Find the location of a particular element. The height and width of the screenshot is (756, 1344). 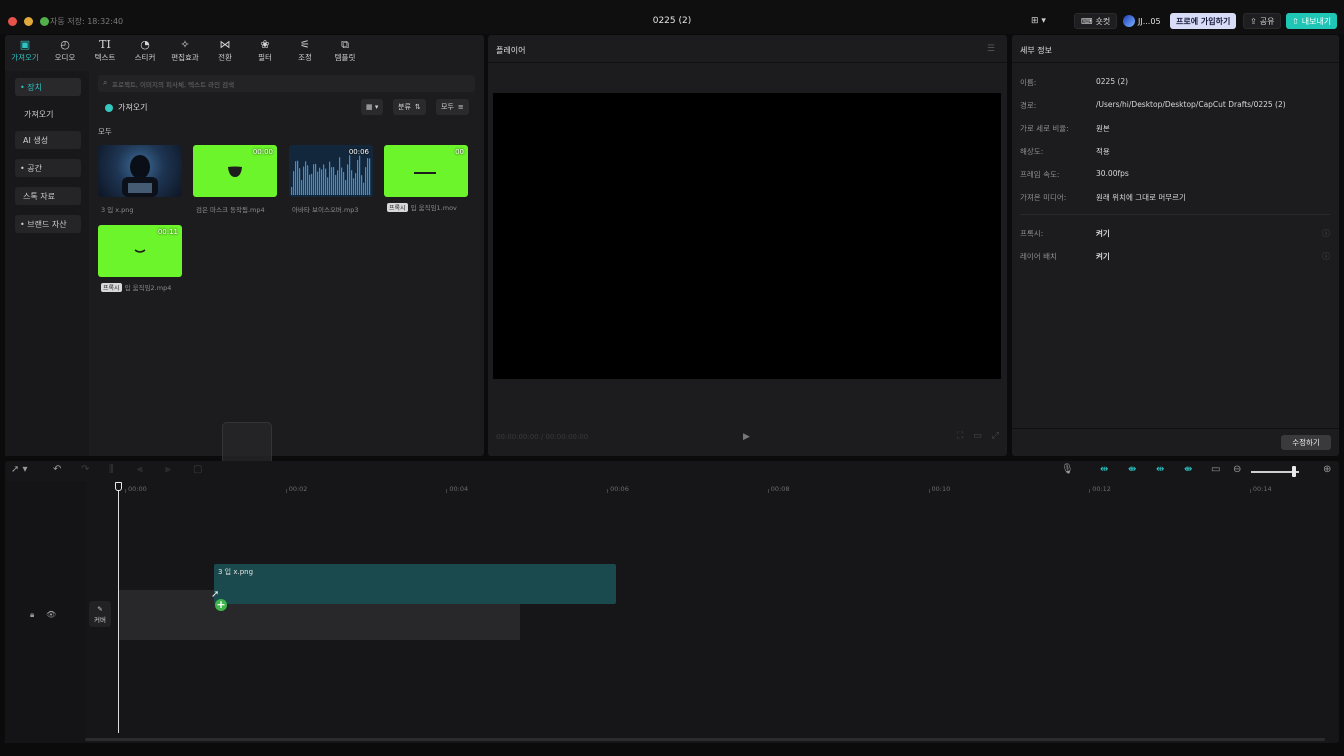

media-item-black-mask: 00:00 is located at coordinates (235, 171).